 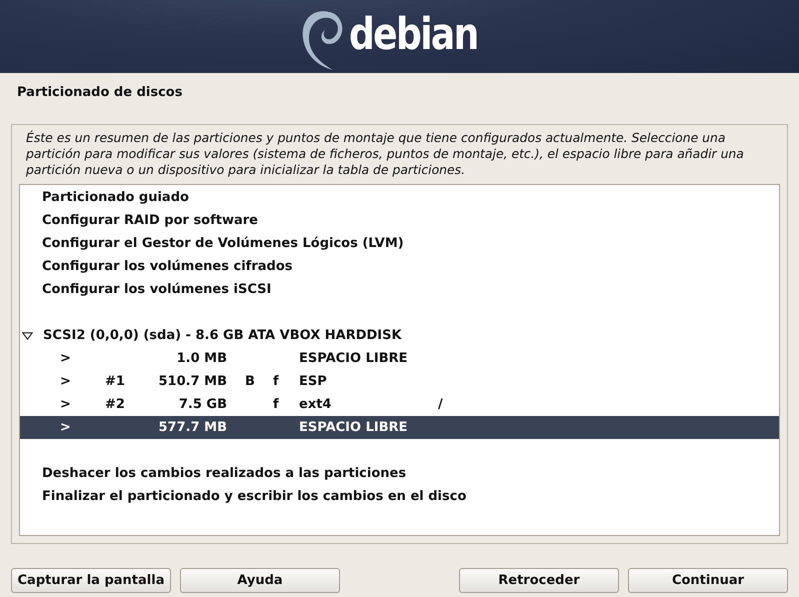 What do you see at coordinates (399, 381) in the screenshot?
I see `partition-item: > #1 510.7 MB B f ESP` at bounding box center [399, 381].